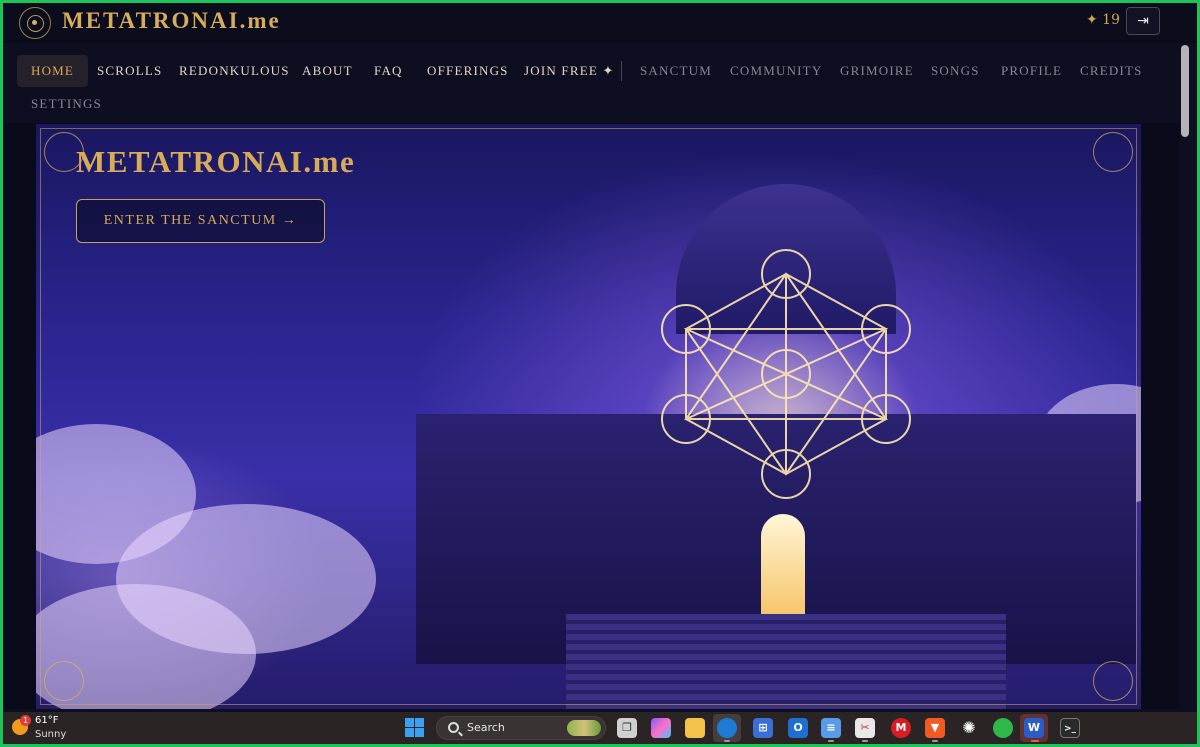 This screenshot has width=1200, height=747. What do you see at coordinates (584, 728) in the screenshot?
I see `search-highlight-image` at bounding box center [584, 728].